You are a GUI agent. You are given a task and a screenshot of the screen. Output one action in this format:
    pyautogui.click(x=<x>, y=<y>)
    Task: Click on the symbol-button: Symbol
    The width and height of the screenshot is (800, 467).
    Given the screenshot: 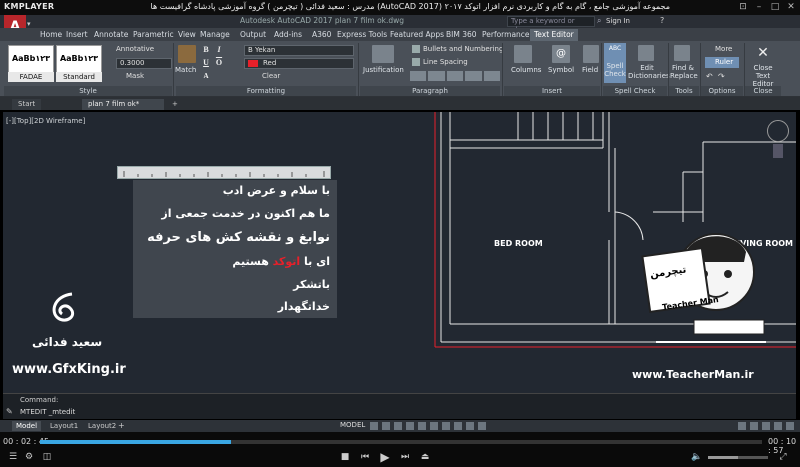 What is the action you would take?
    pyautogui.click(x=561, y=70)
    